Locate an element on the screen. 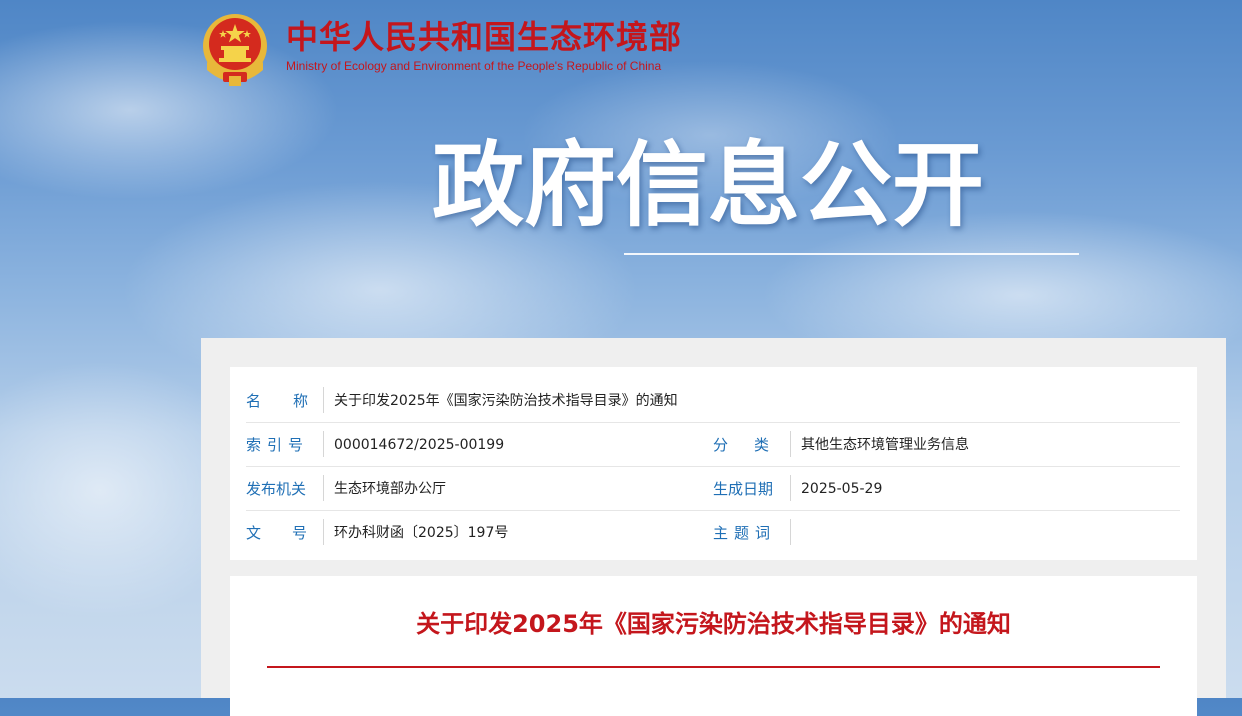 Image resolution: width=1242 pixels, height=716 pixels. docno-value: 环办科财函〔2025〕197号 is located at coordinates (421, 533).